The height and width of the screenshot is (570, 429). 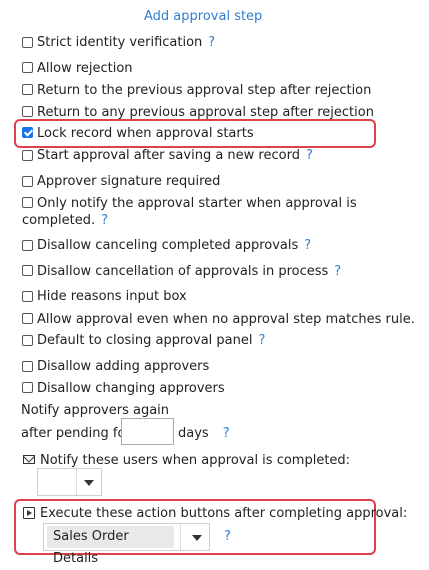 I want to click on allow-no-match-checkbox, so click(x=27, y=318).